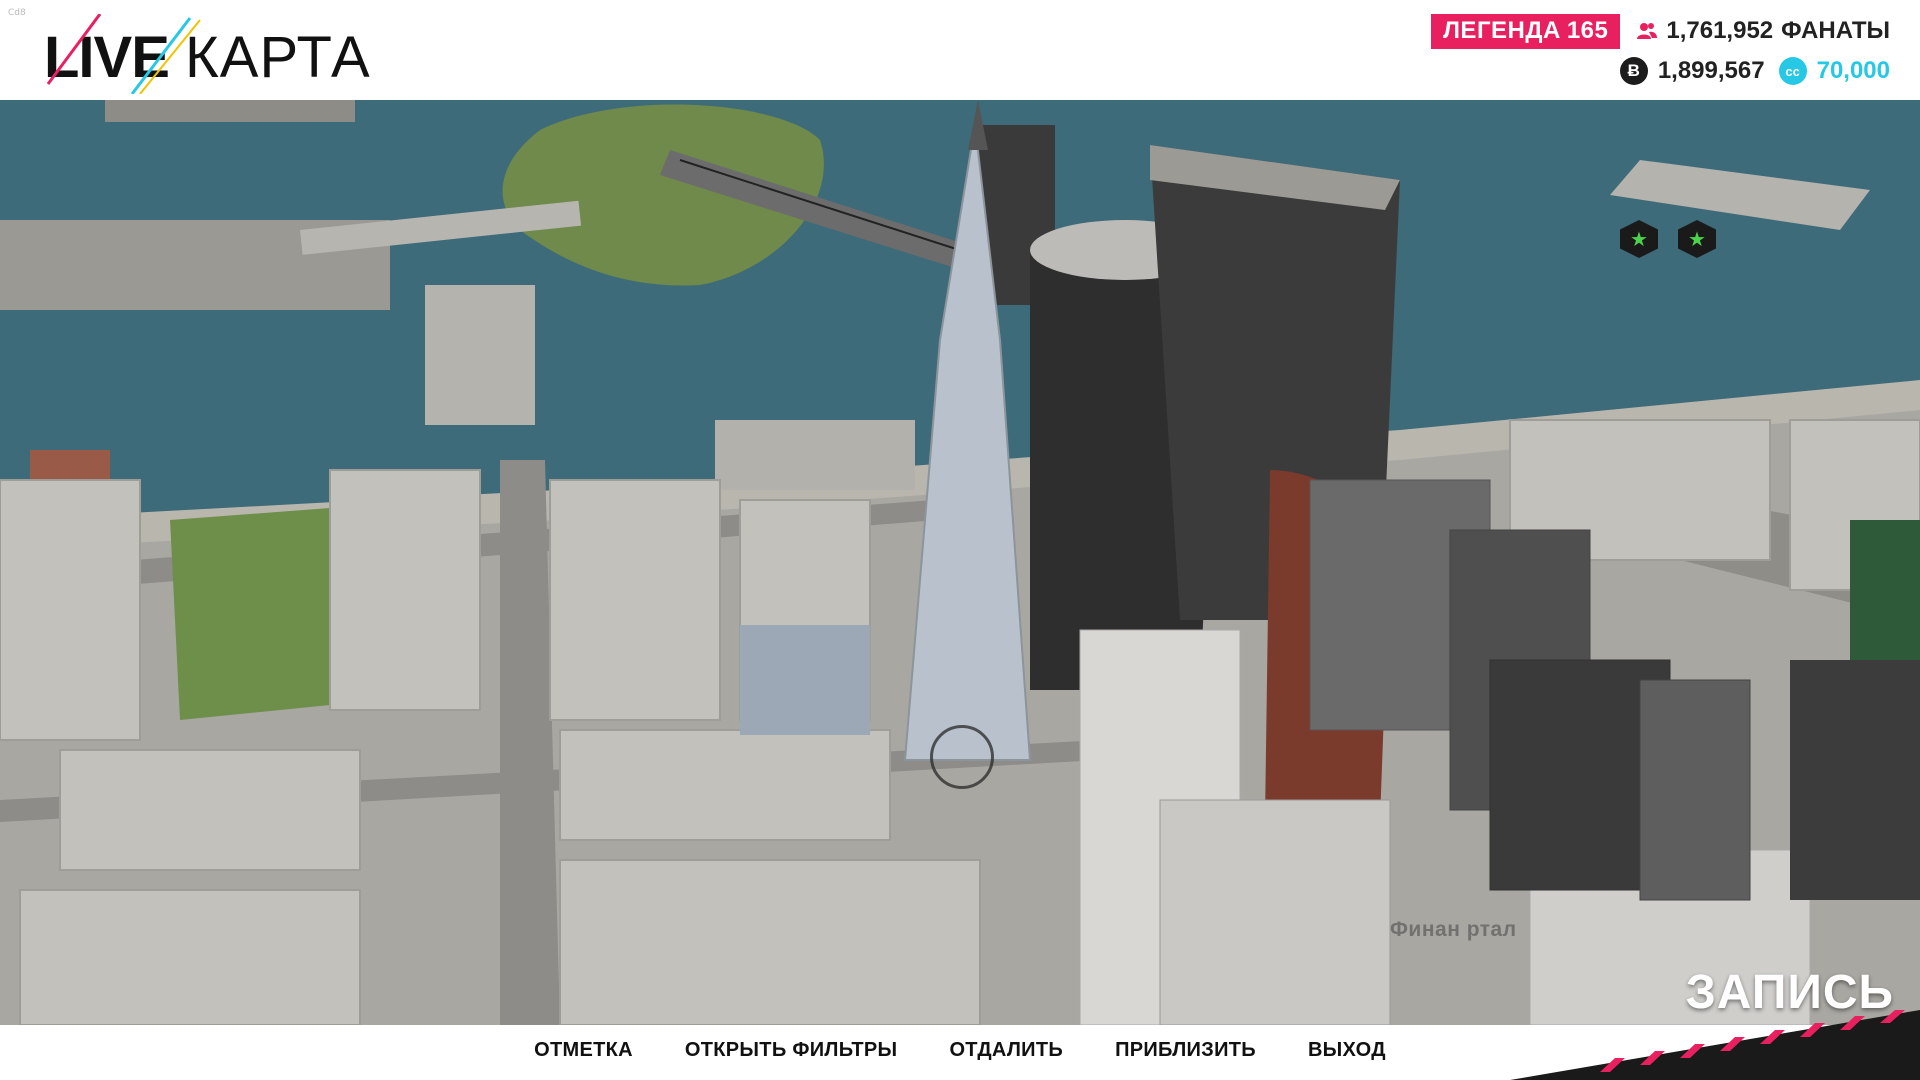 This screenshot has width=1920, height=1080. Describe the element at coordinates (962, 757) in the screenshot. I see `map-cursor-ring` at that location.